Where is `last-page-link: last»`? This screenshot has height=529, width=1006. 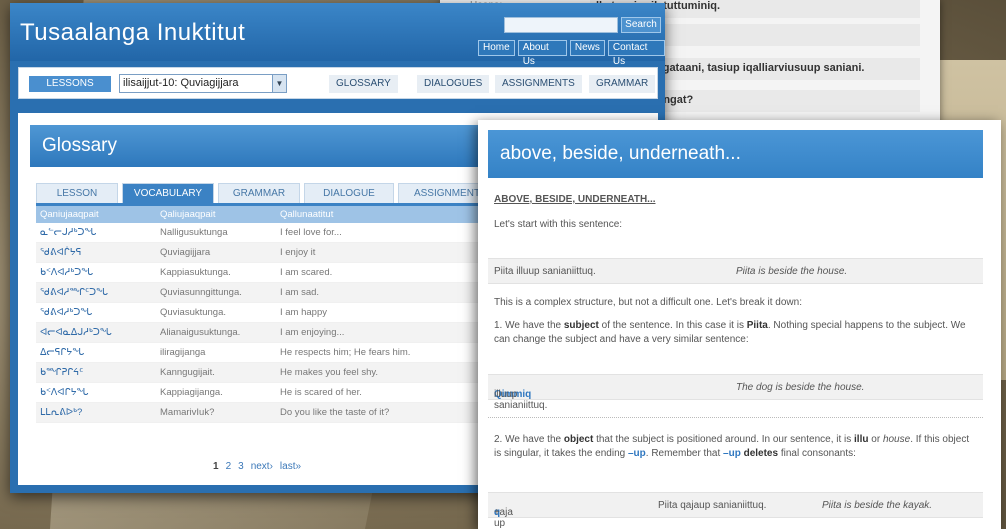 last-page-link: last» is located at coordinates (290, 466).